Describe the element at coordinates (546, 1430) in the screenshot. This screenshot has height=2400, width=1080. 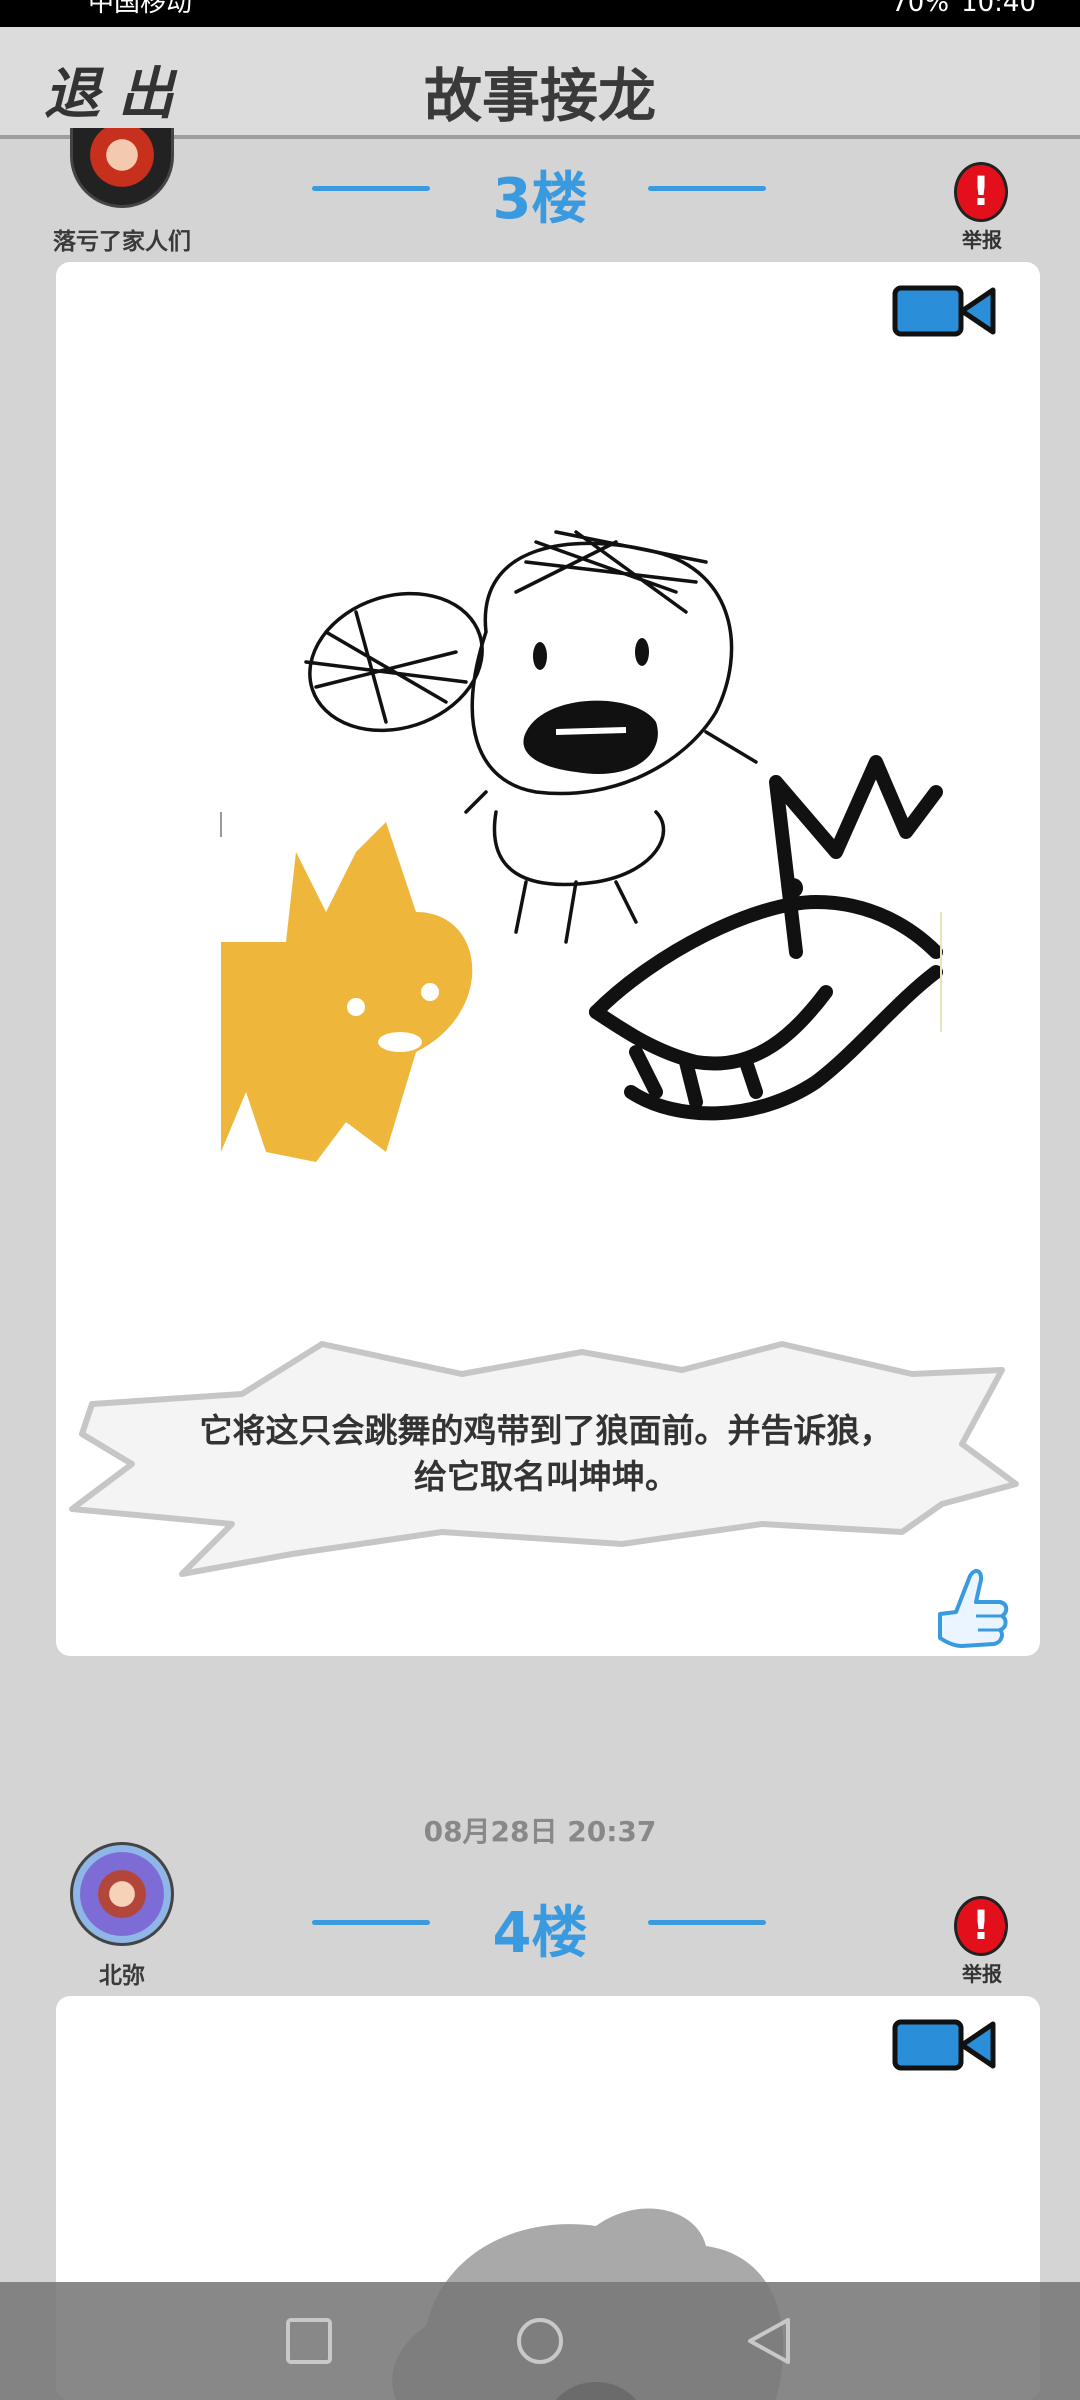
I see `caption-line: 它将这只会跳舞的鸡带到了狼面前。并告诉狼，` at that location.